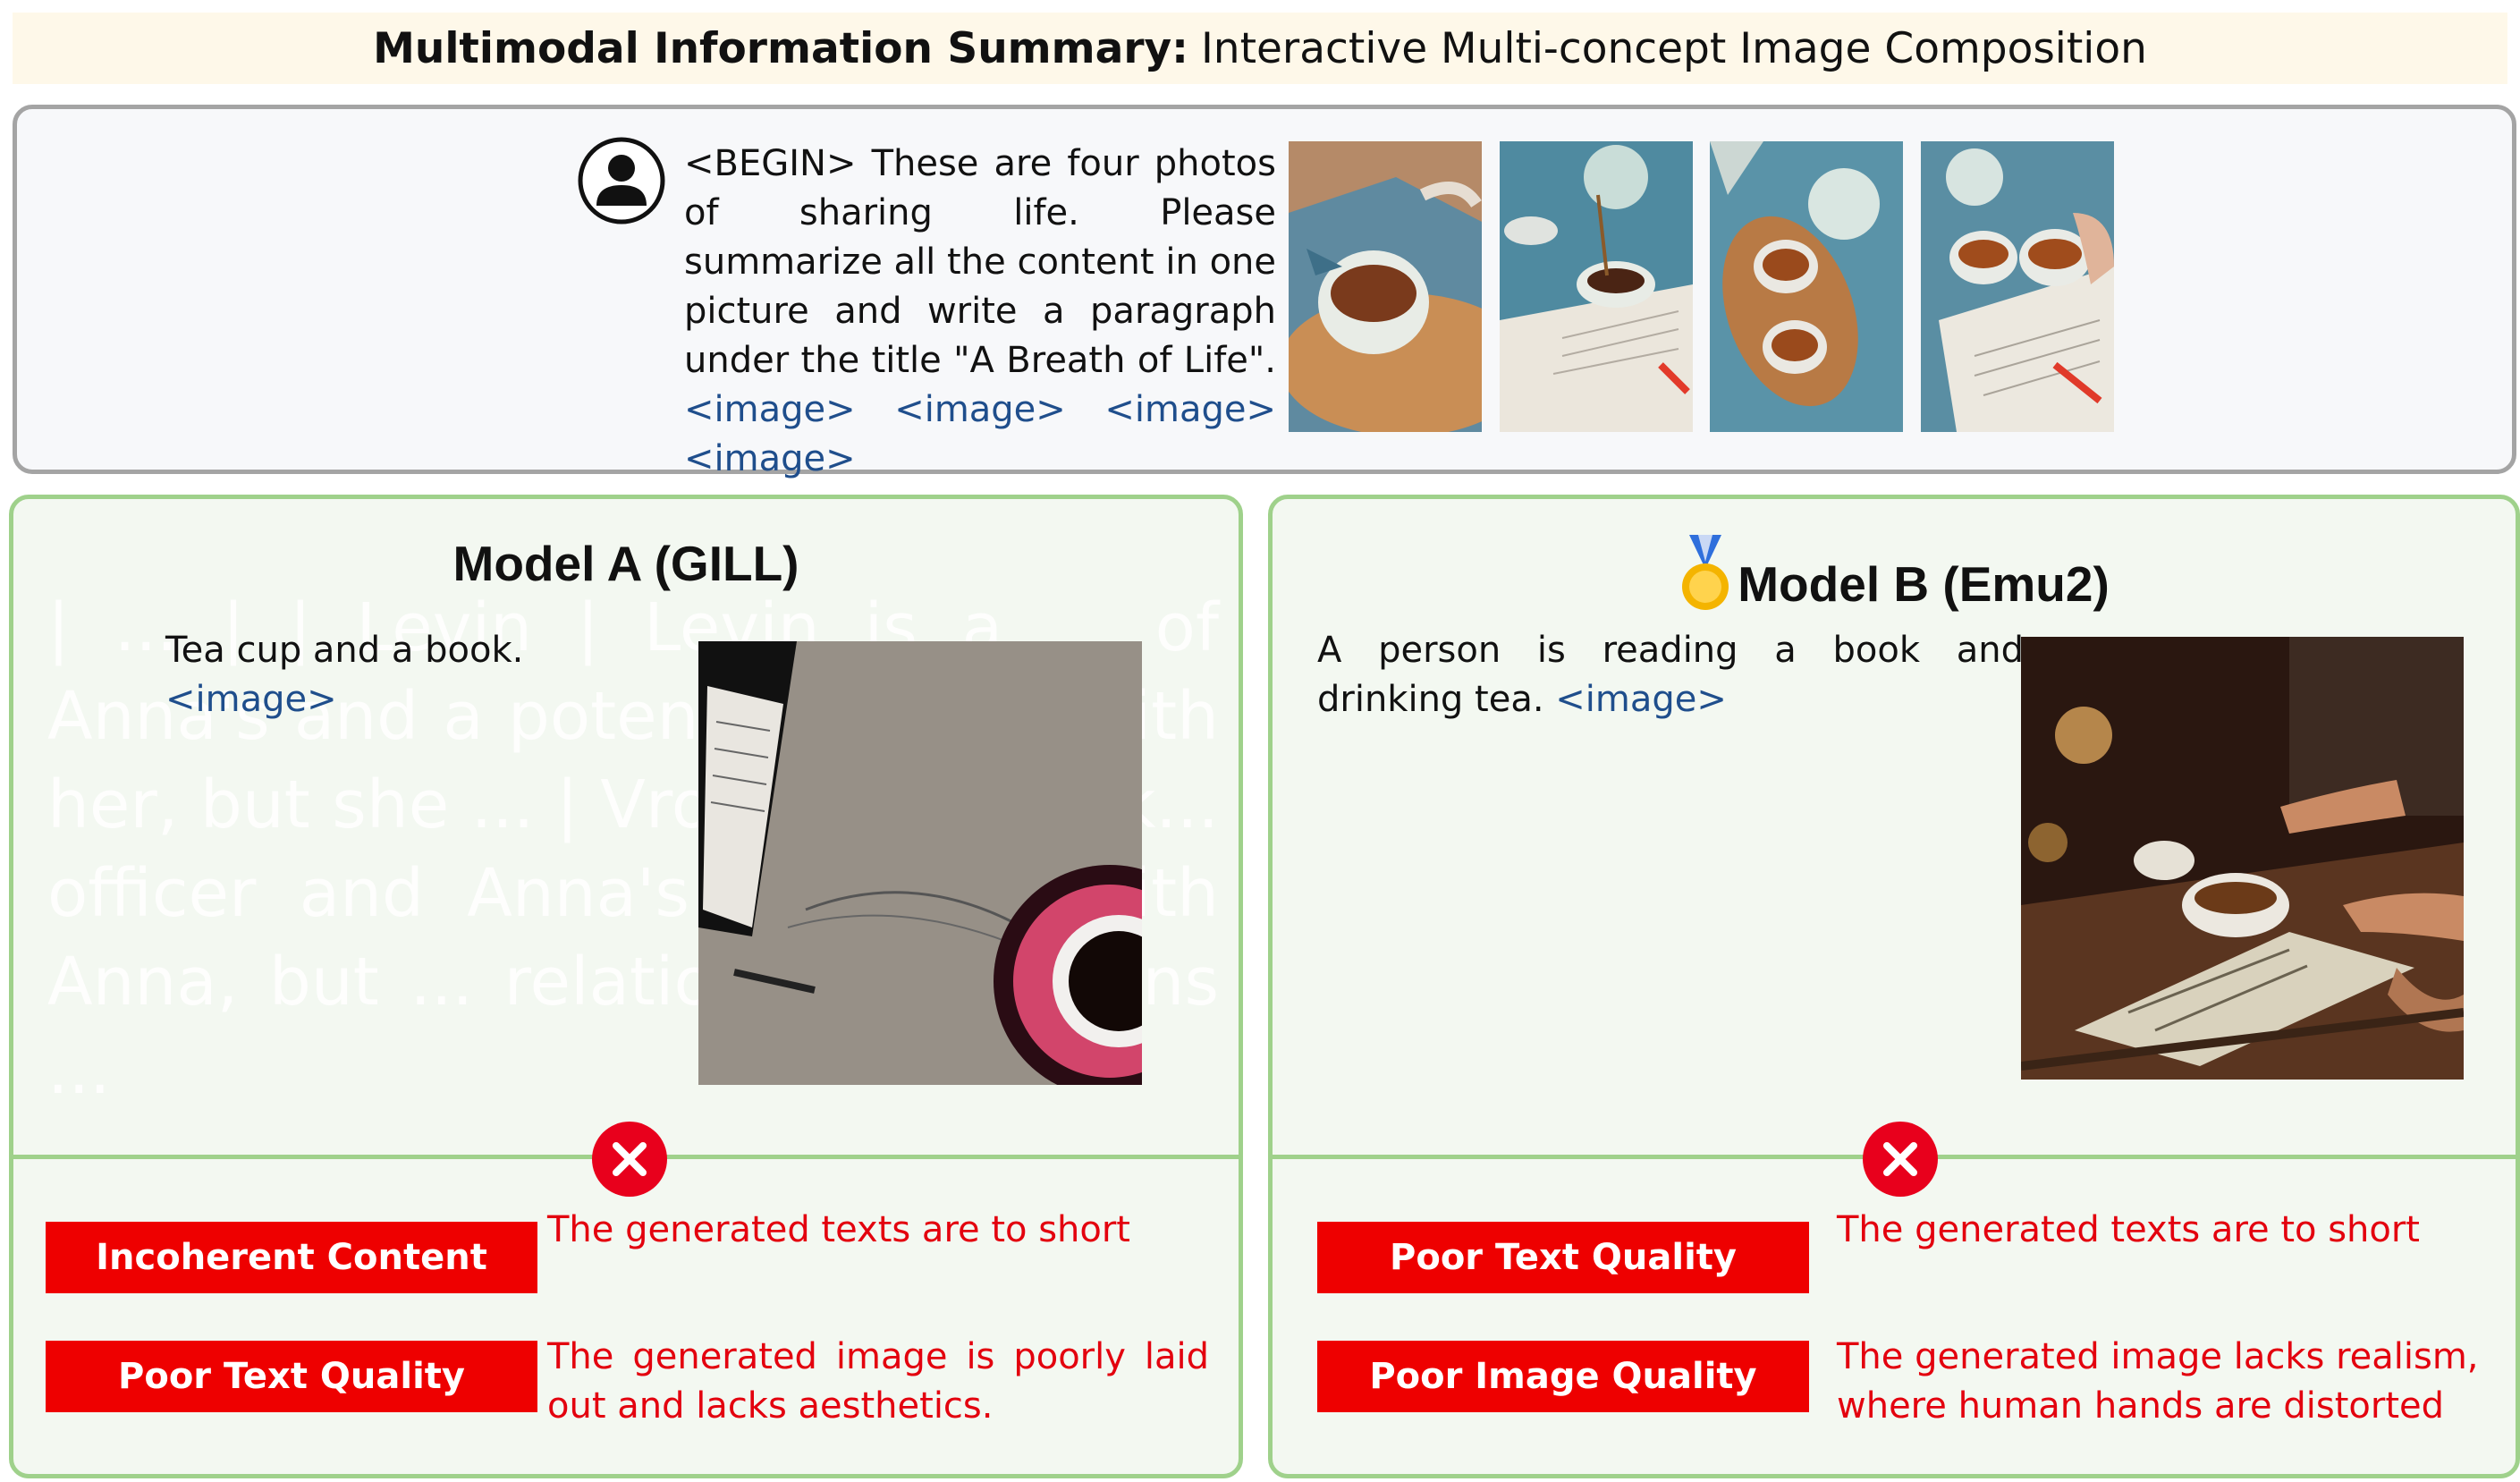  What do you see at coordinates (1385, 287) in the screenshot?
I see `input-photo-tea-cup-tray` at bounding box center [1385, 287].